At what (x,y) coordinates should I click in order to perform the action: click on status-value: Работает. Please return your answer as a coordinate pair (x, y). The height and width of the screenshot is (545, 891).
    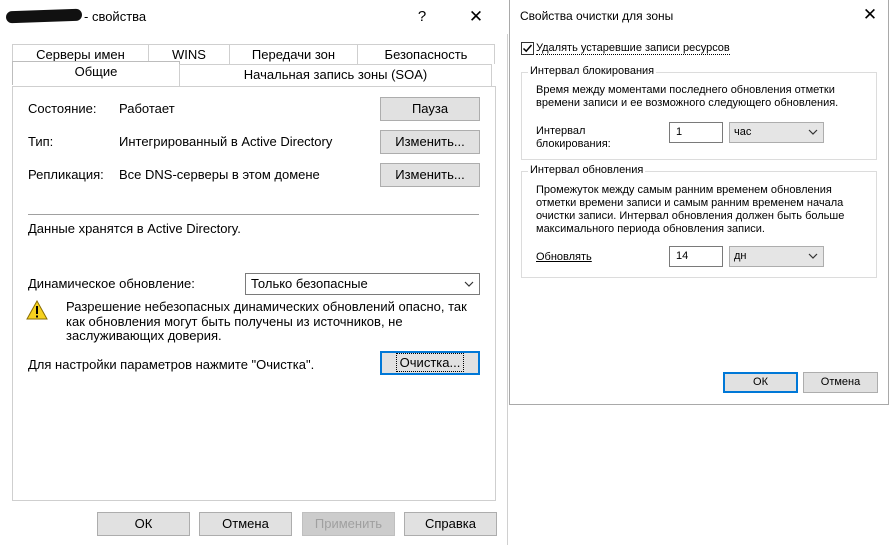
    Looking at the image, I should click on (147, 108).